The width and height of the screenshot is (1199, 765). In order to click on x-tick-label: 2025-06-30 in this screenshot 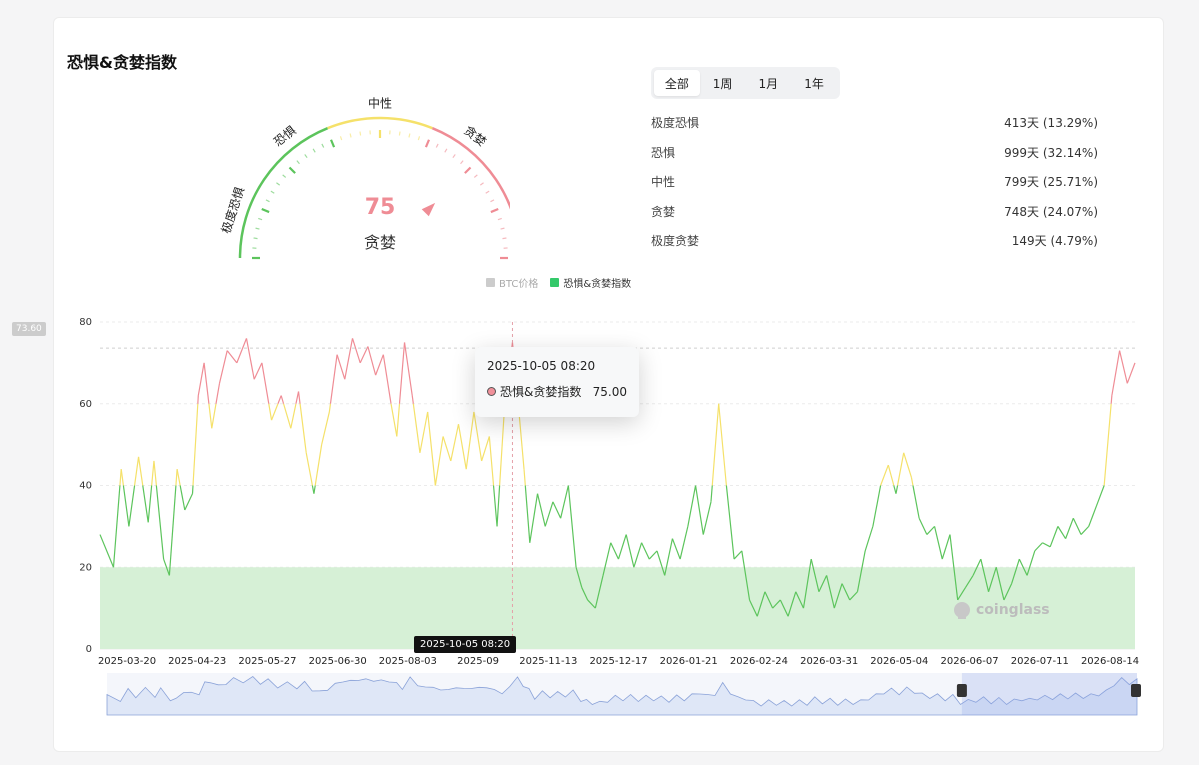, I will do `click(338, 661)`.